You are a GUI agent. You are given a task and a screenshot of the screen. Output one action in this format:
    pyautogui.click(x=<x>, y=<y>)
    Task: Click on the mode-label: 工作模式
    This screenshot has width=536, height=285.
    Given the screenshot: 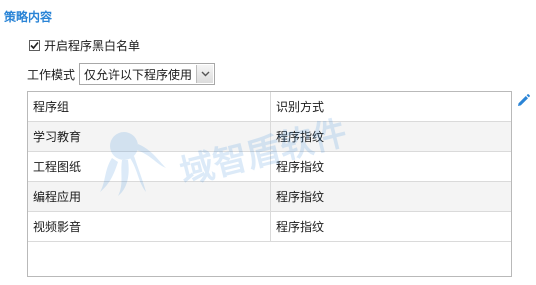 What is the action you would take?
    pyautogui.click(x=51, y=74)
    